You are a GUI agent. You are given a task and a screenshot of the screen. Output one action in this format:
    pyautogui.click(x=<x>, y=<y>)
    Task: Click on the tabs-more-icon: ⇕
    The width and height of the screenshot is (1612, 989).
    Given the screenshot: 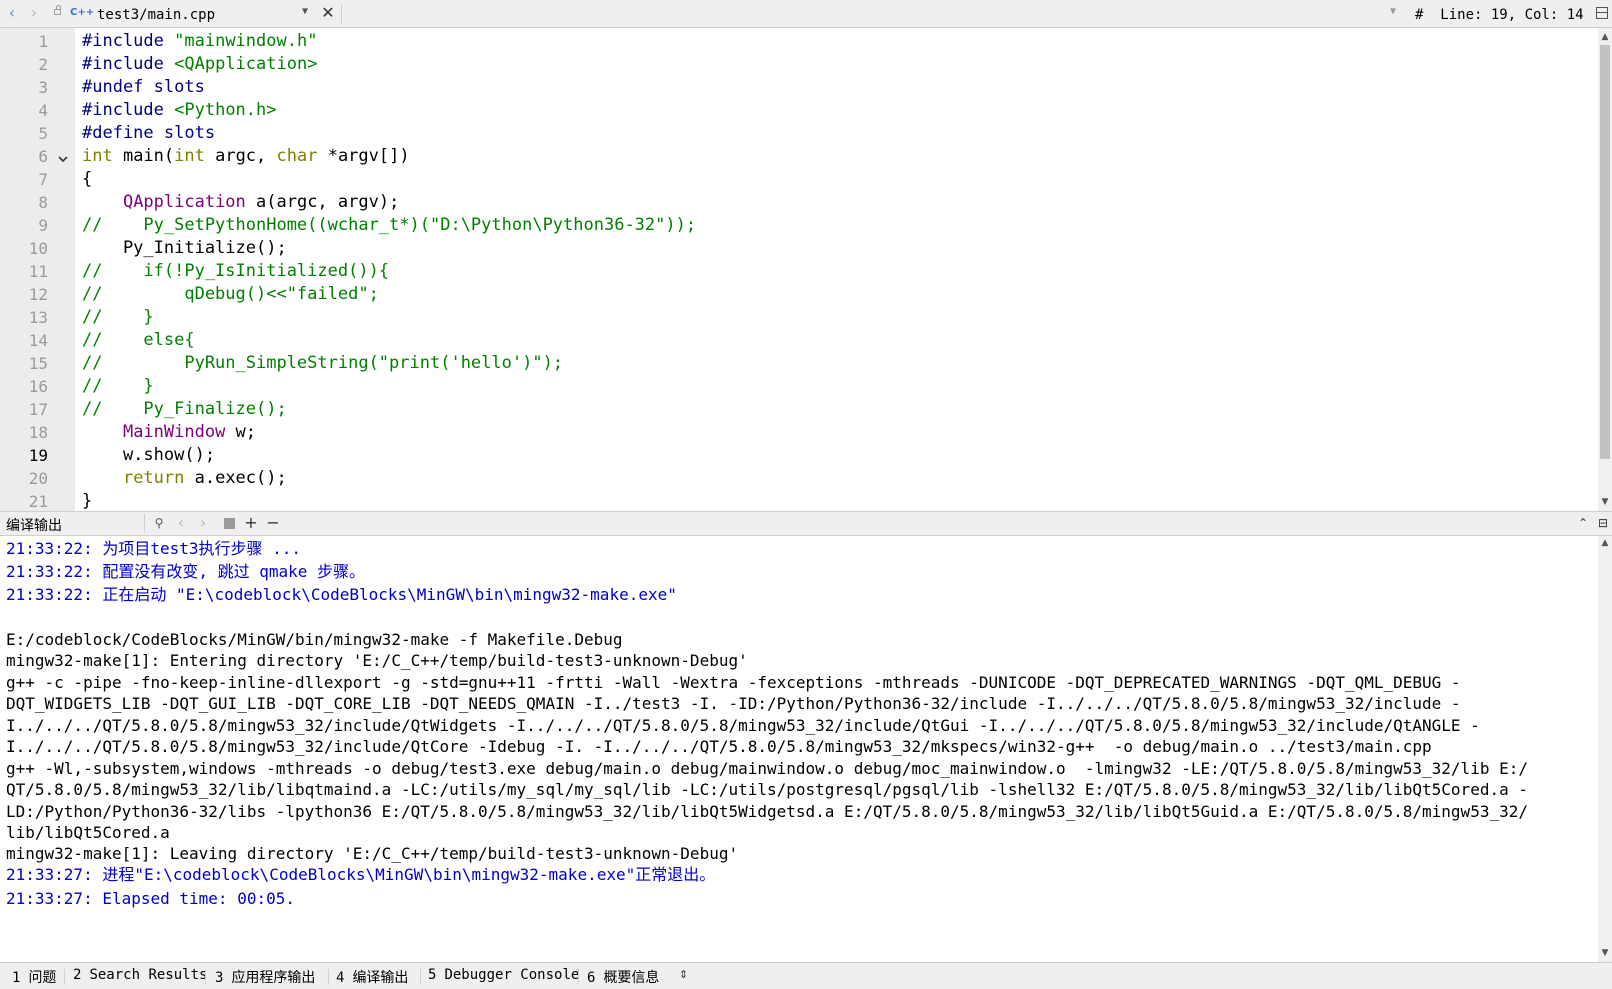 What is the action you would take?
    pyautogui.click(x=683, y=974)
    